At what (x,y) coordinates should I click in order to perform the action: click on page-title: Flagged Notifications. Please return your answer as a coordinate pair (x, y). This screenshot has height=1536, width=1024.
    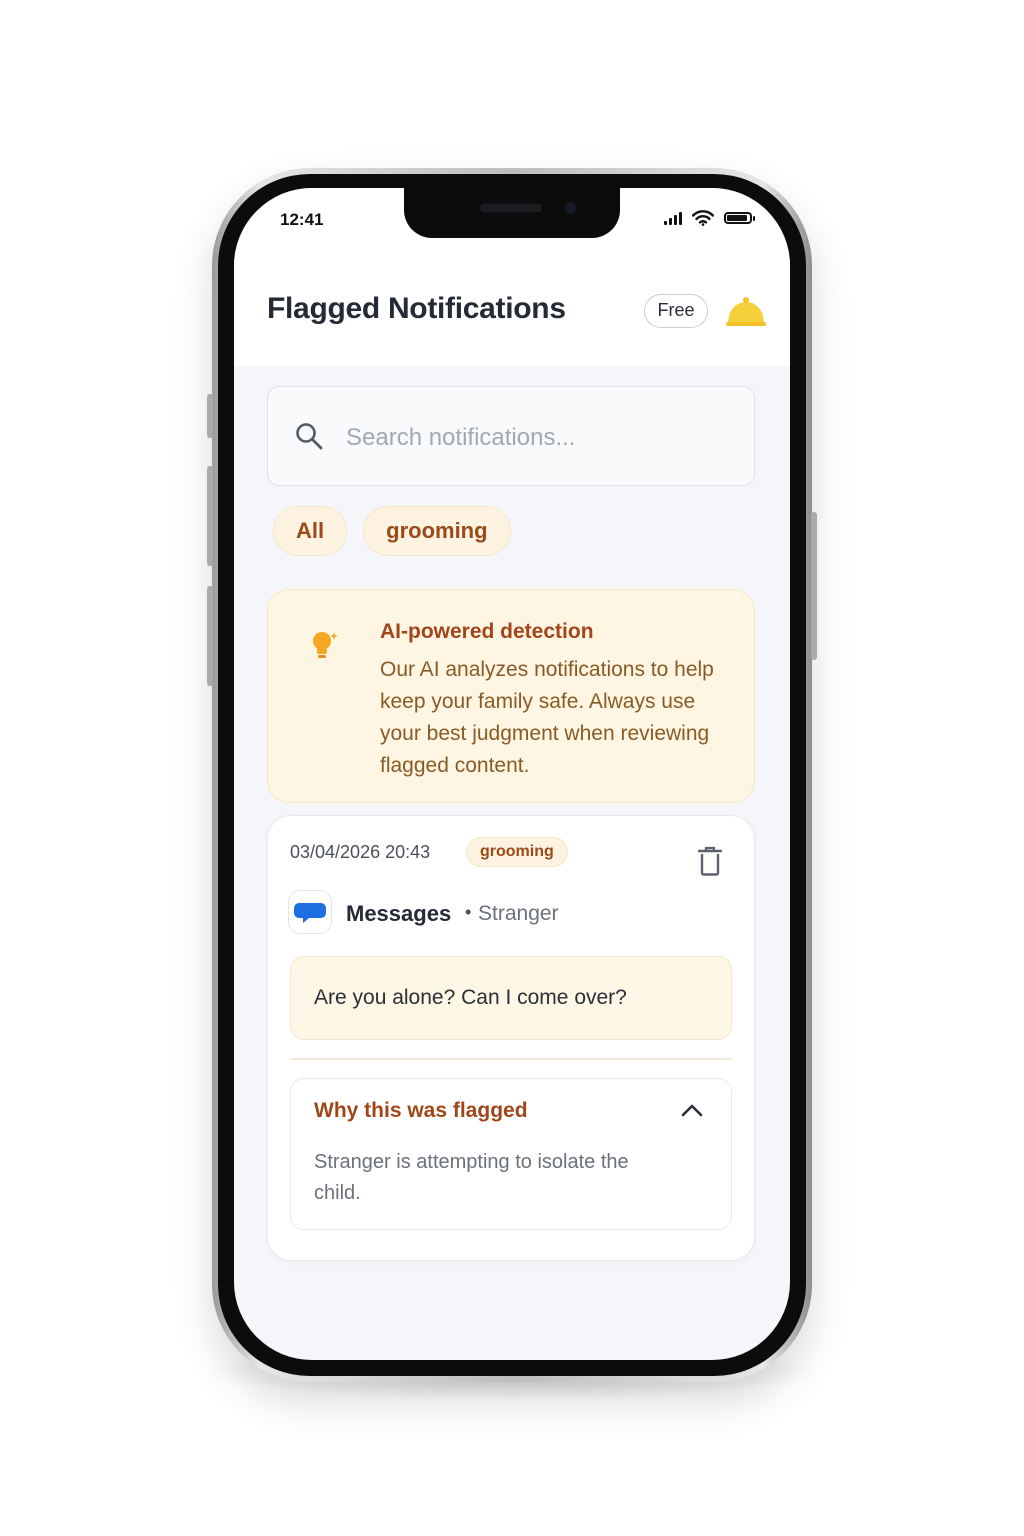
    Looking at the image, I should click on (416, 308).